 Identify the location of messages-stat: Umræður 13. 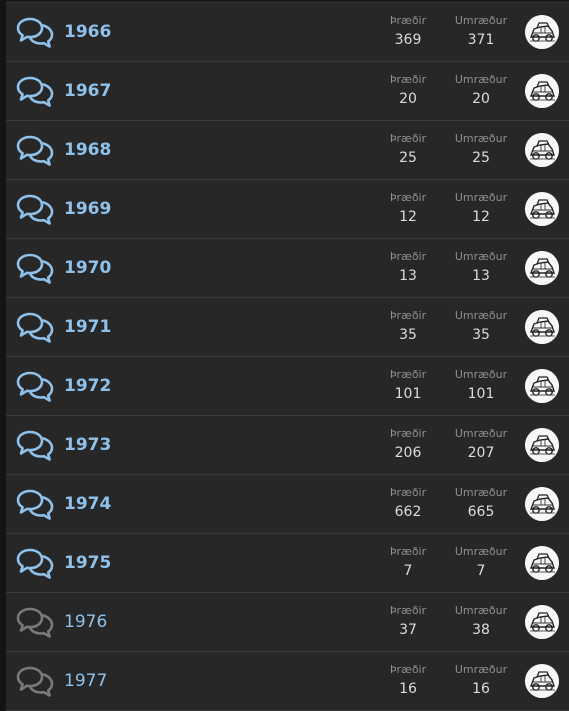
(481, 268).